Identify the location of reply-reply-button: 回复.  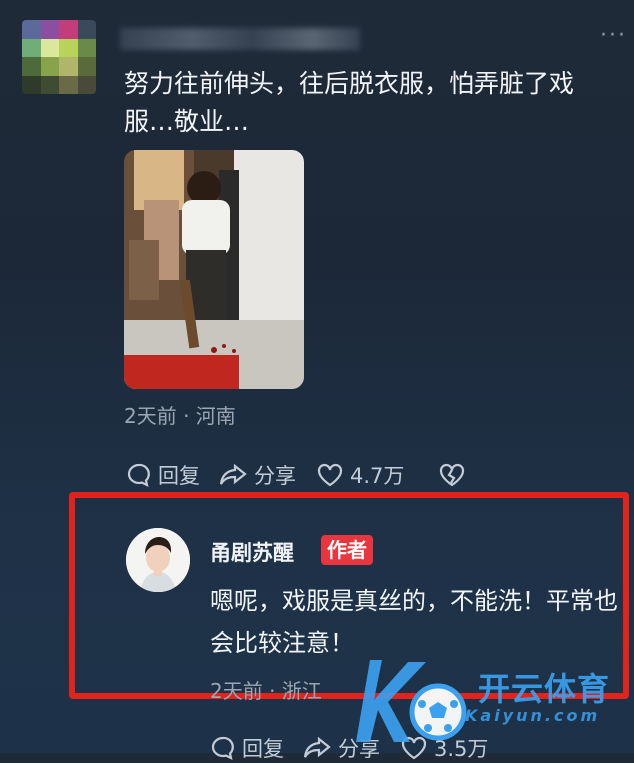
(247, 748).